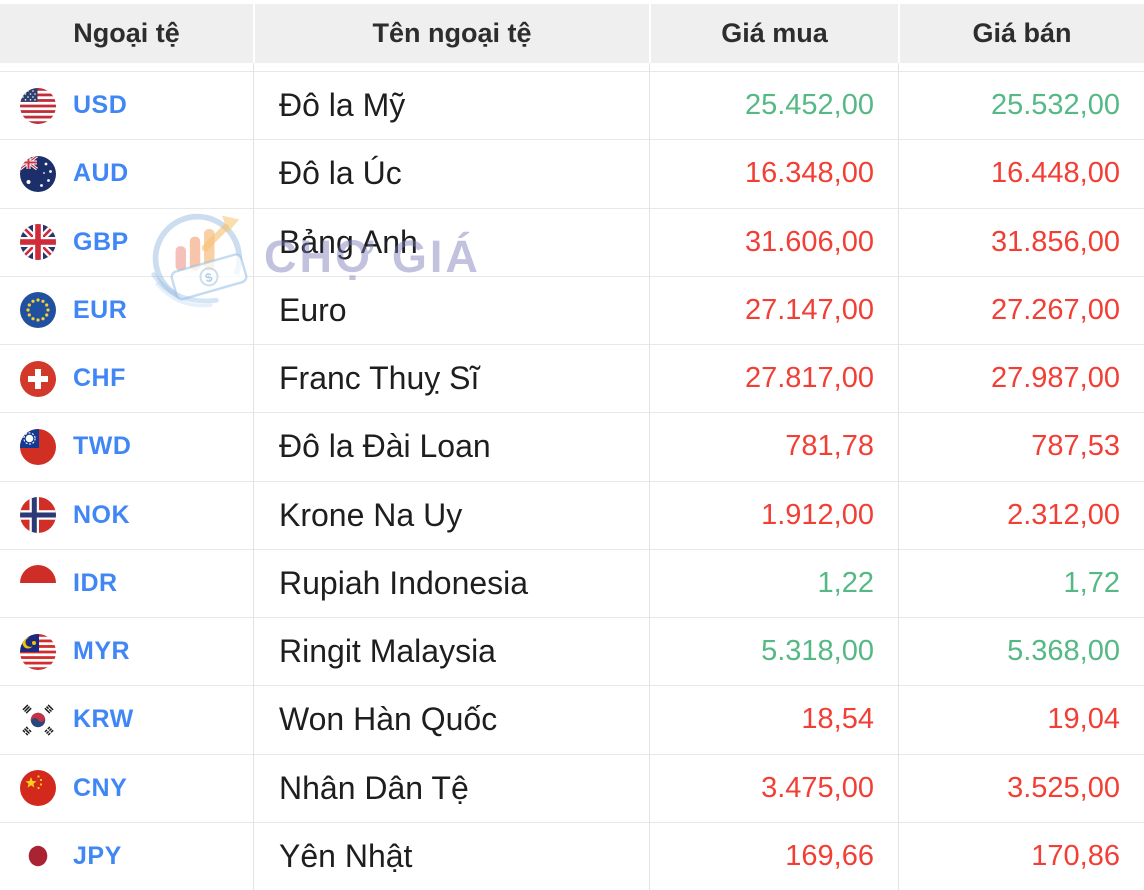 The height and width of the screenshot is (890, 1144). What do you see at coordinates (817, 651) in the screenshot?
I see `buy-price: 5.318,00` at bounding box center [817, 651].